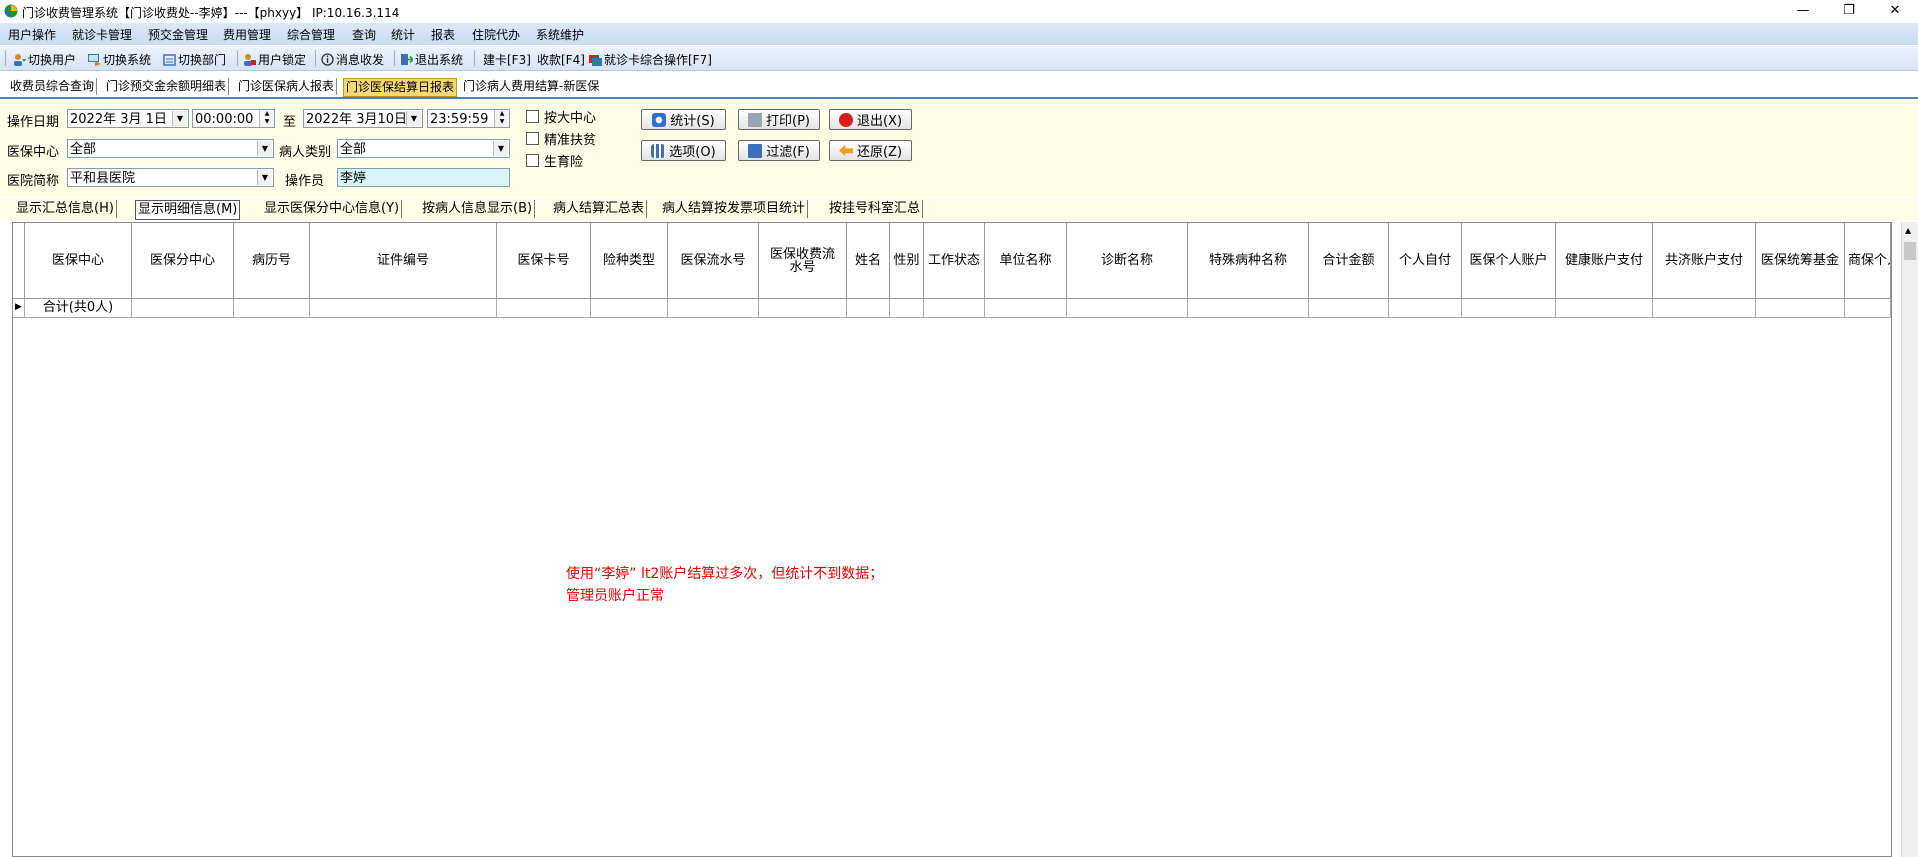 The width and height of the screenshot is (1918, 857). Describe the element at coordinates (102, 34) in the screenshot. I see `menu-card-mgmt: 就诊卡管理` at that location.